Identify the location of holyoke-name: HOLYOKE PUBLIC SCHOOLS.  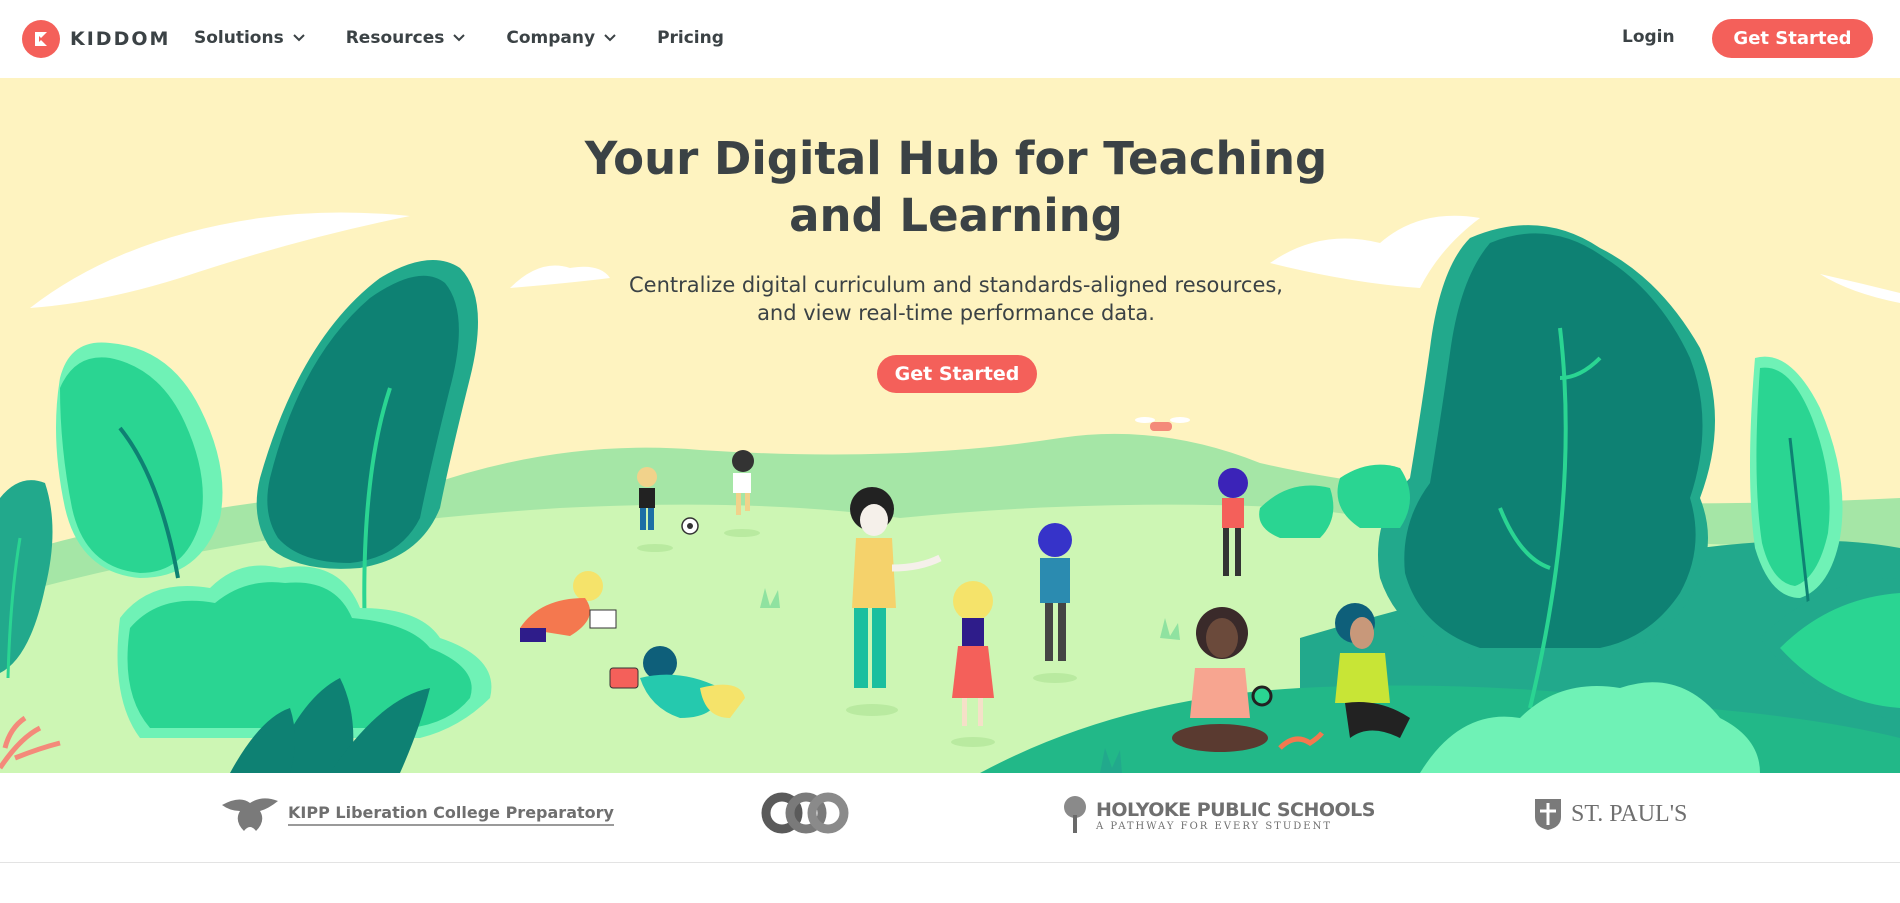
(1235, 809).